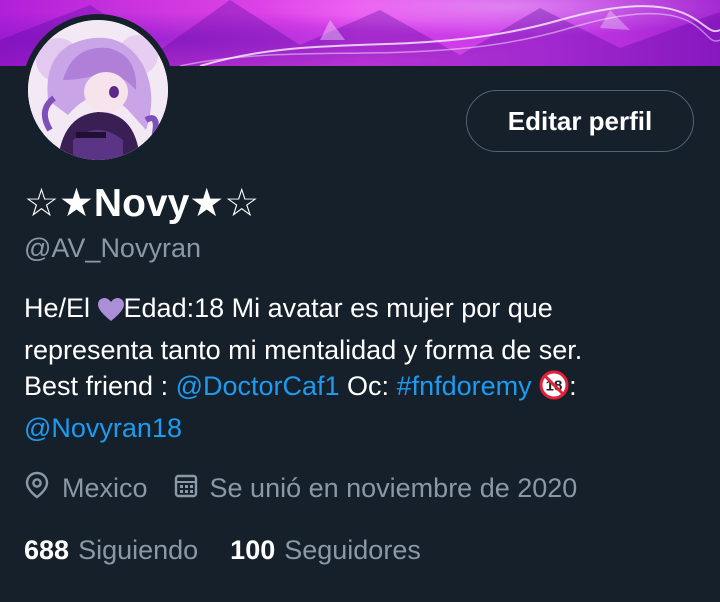  What do you see at coordinates (110, 313) in the screenshot?
I see `purple-heart-icon` at bounding box center [110, 313].